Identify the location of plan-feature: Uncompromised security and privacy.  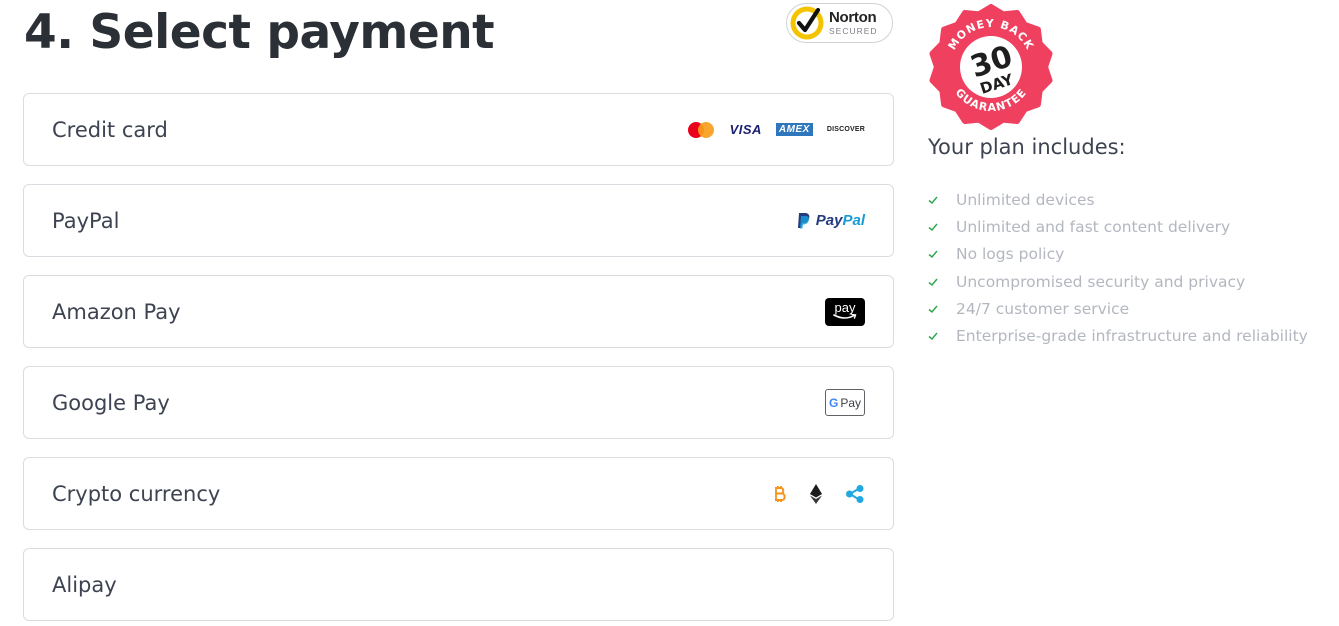
(1118, 281).